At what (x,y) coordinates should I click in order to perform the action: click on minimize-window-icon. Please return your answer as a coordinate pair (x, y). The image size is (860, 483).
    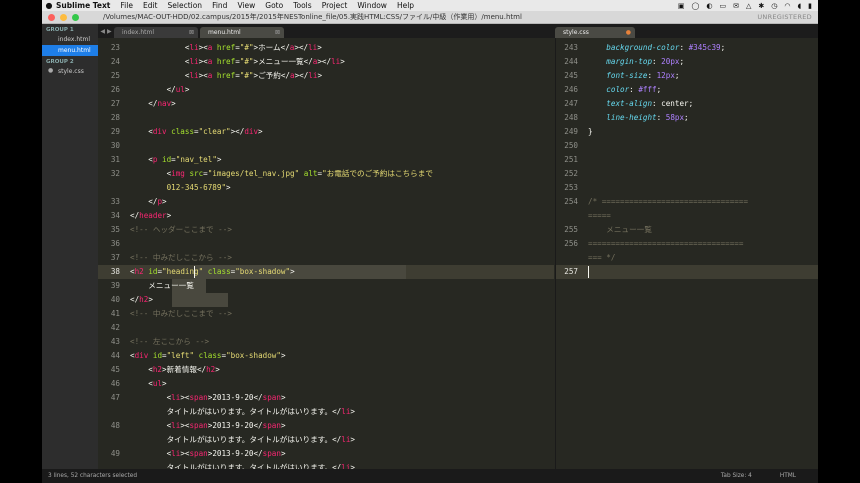
    Looking at the image, I should click on (63, 17).